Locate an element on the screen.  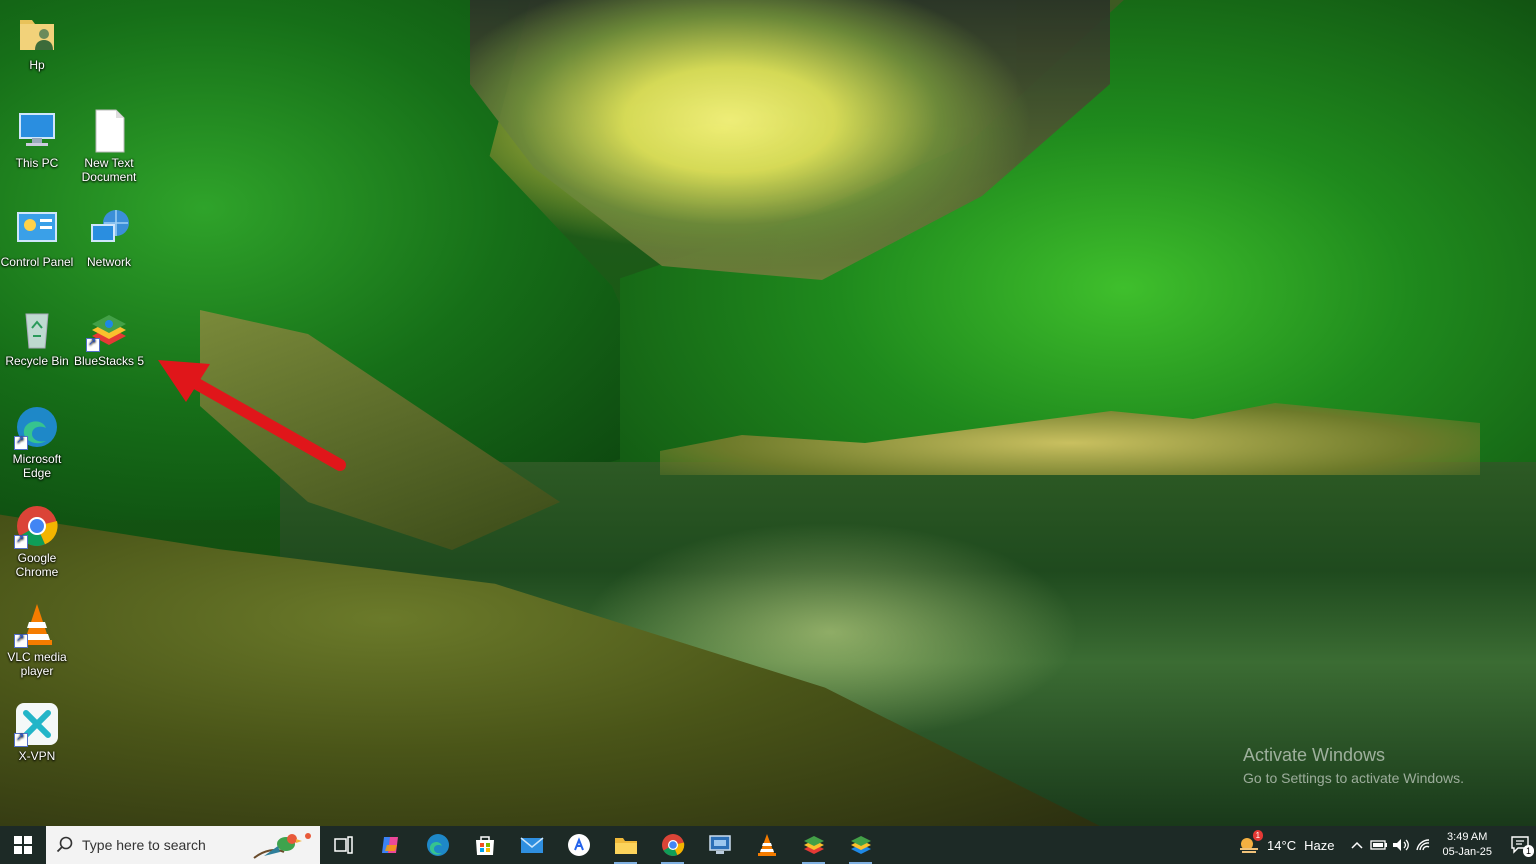
desktop-icon-label: Microsoft Edge is located at coordinates (37, 466).